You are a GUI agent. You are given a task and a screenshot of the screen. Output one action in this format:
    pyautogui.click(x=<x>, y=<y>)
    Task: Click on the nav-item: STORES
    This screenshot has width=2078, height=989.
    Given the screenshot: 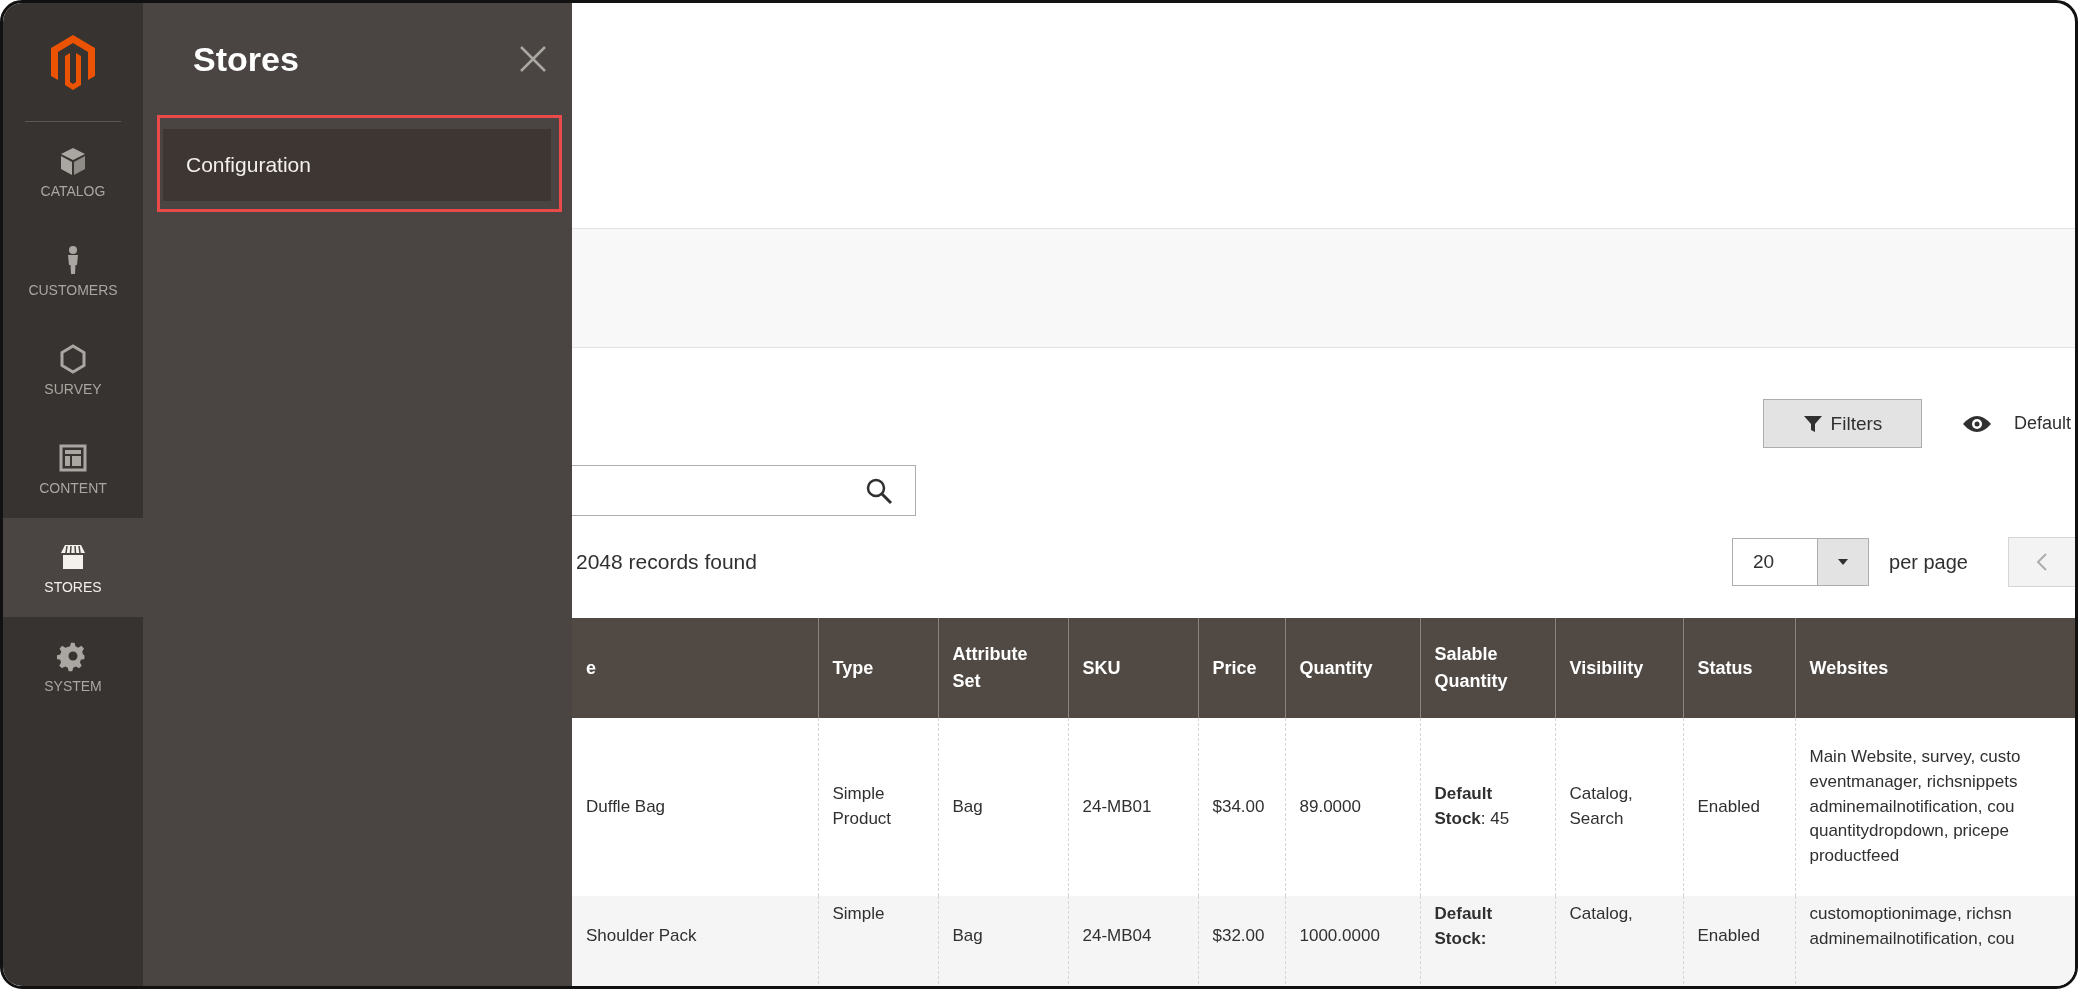 What is the action you would take?
    pyautogui.click(x=73, y=567)
    